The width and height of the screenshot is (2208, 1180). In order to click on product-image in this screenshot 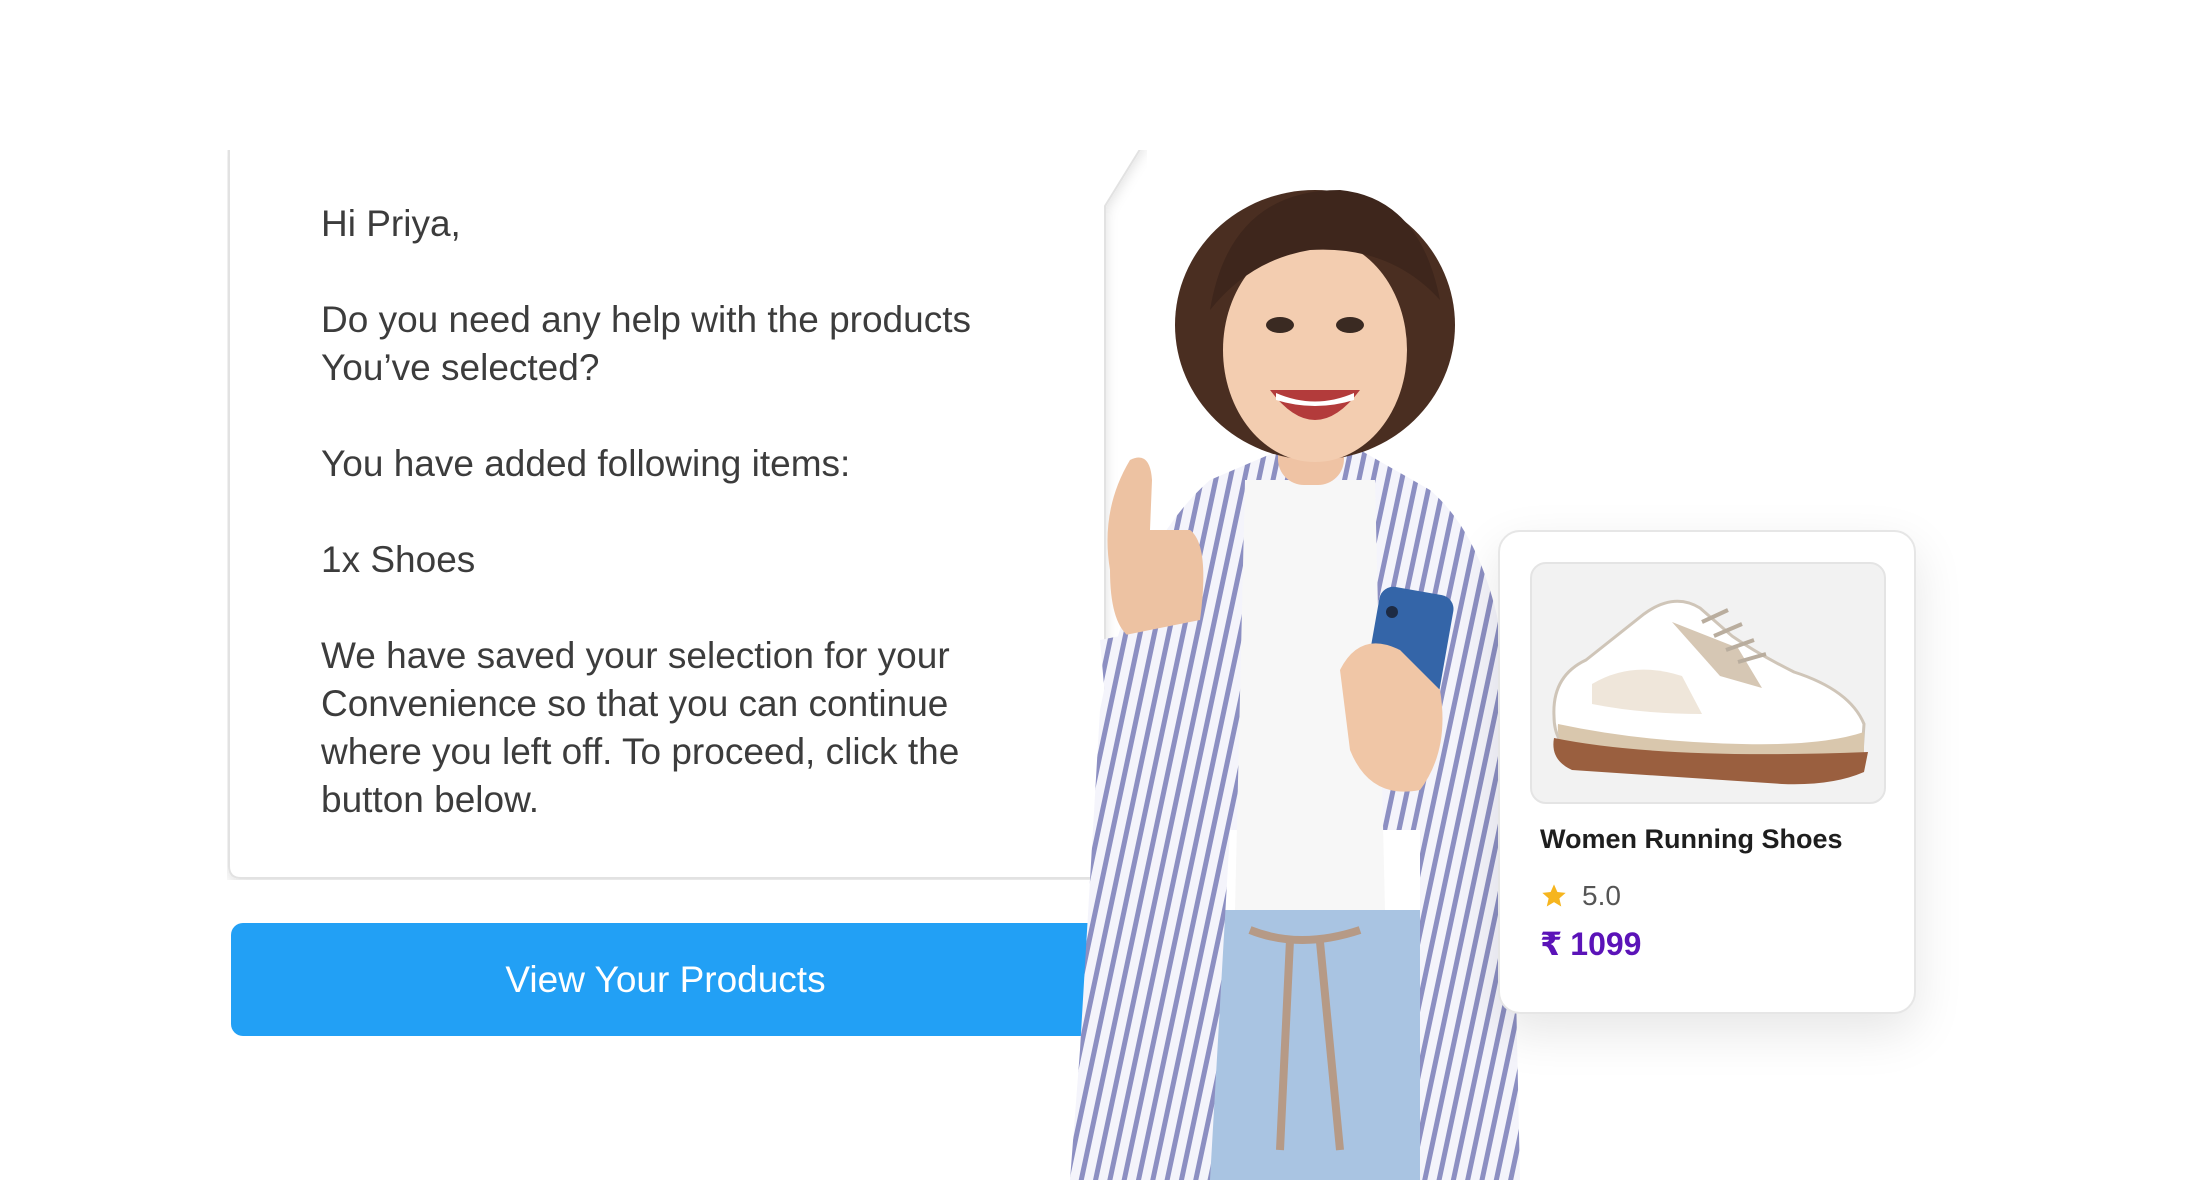, I will do `click(1708, 683)`.